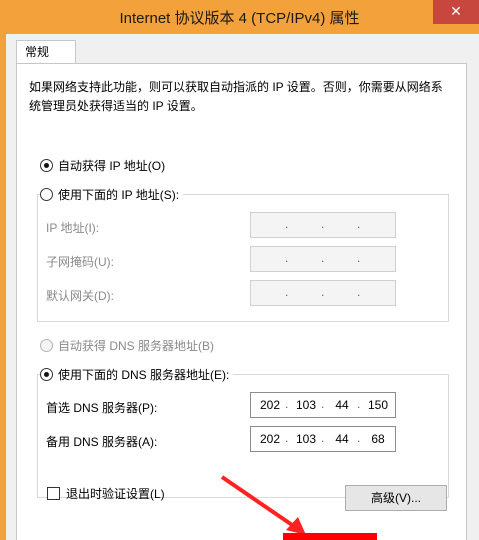 The height and width of the screenshot is (540, 479). I want to click on highlight-marker, so click(330, 536).